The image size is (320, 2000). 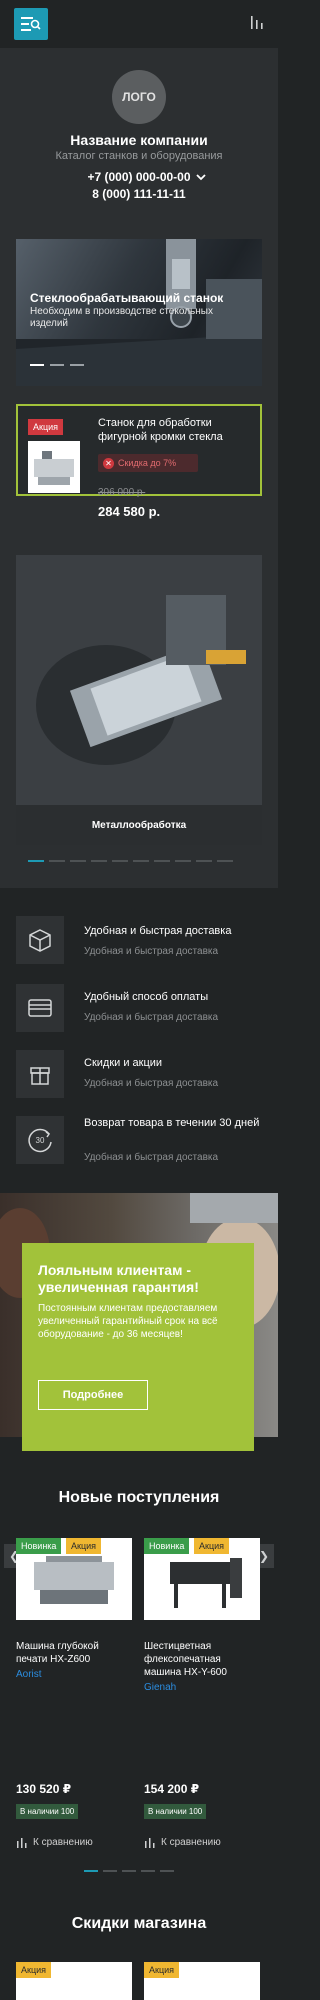 I want to click on product-brand: Gienah, so click(x=160, y=1687).